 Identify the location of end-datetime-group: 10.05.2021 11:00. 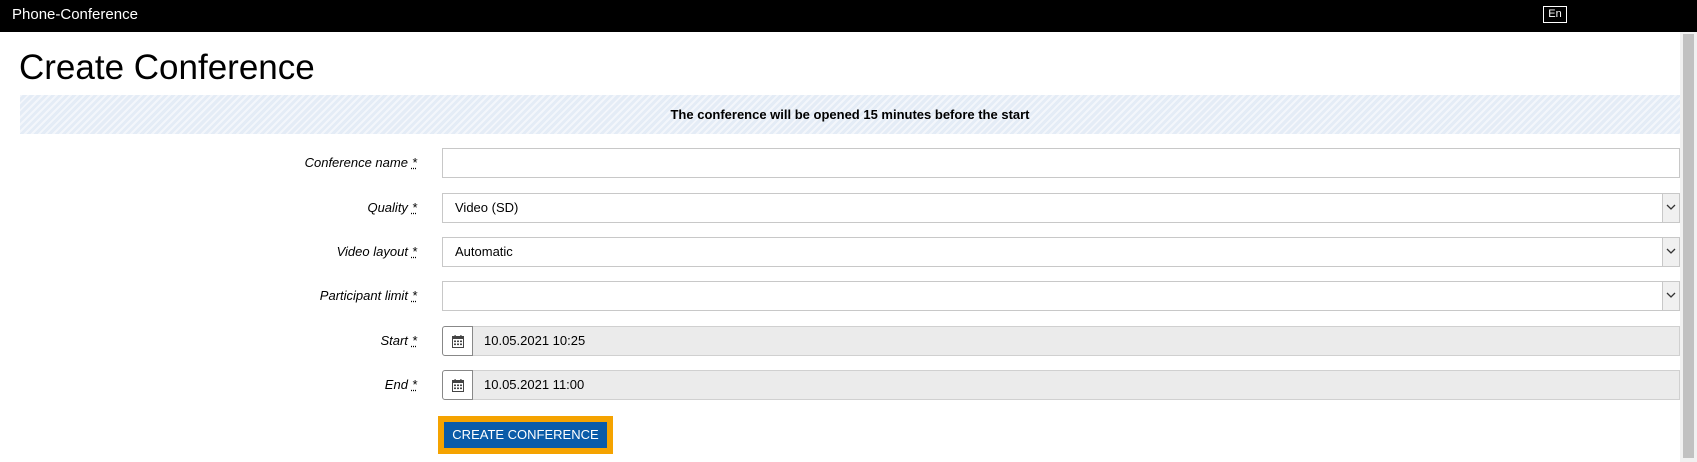
(1061, 385).